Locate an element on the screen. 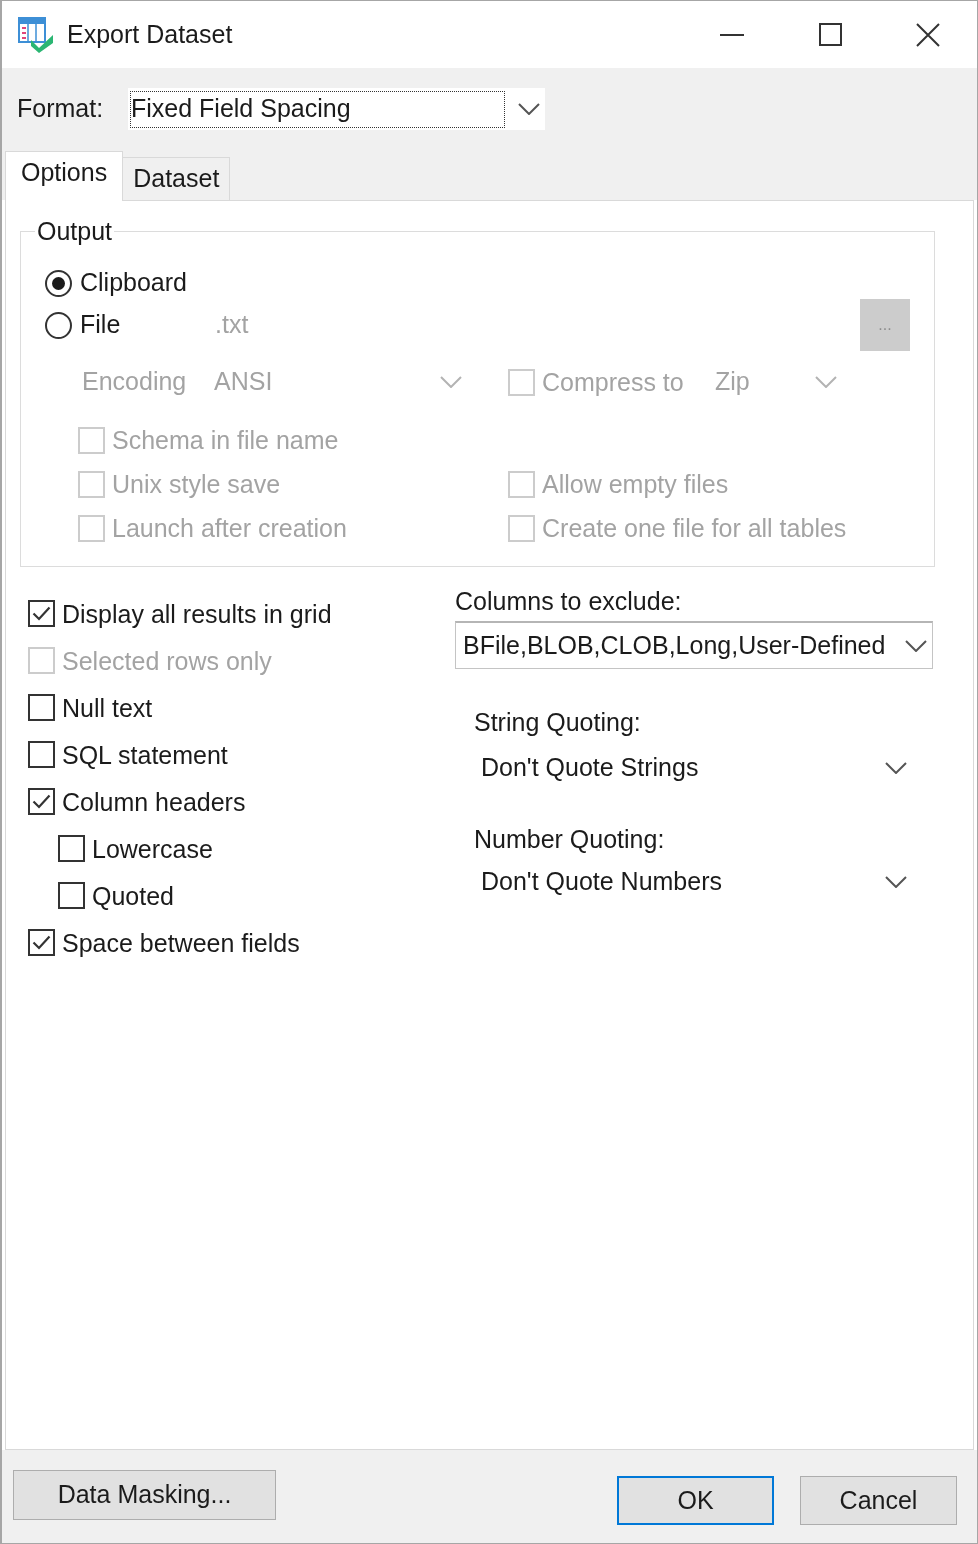 The height and width of the screenshot is (1544, 978). field-label: String Quoting: is located at coordinates (558, 722).